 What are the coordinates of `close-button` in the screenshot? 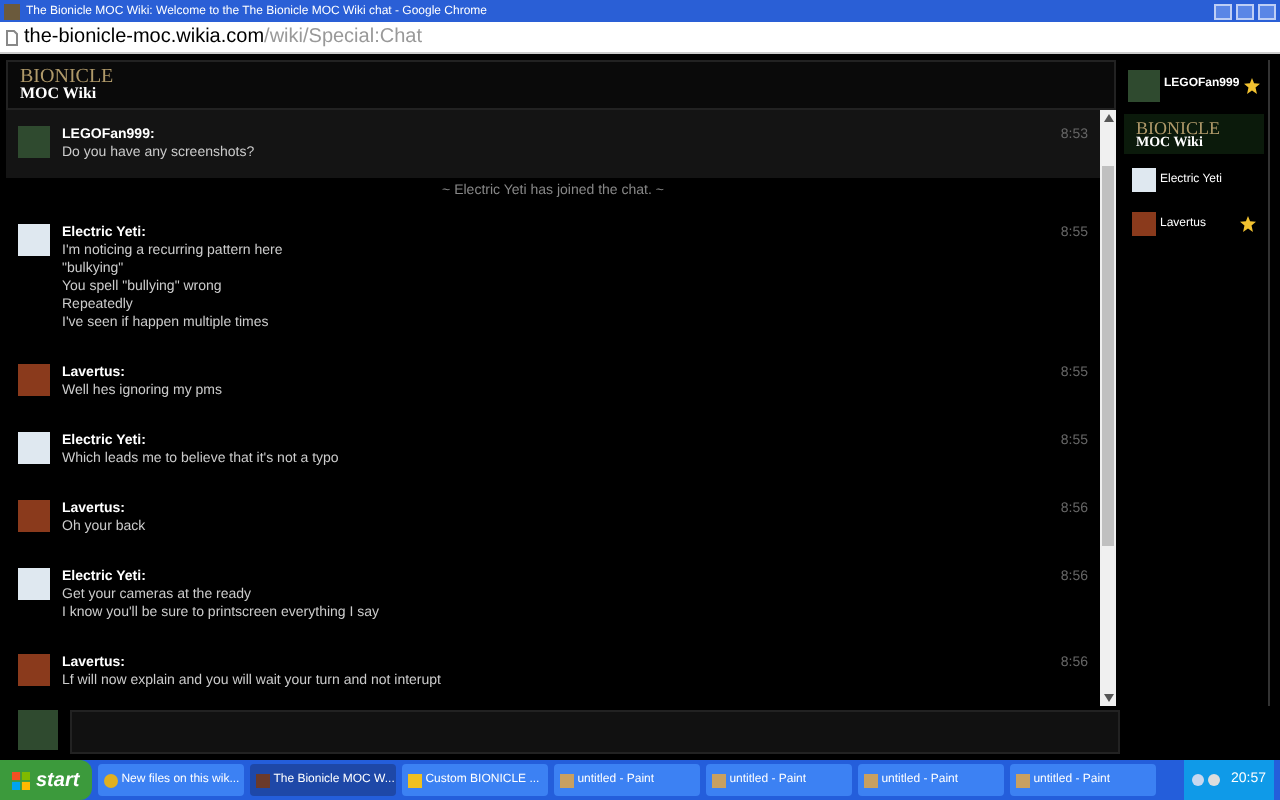 It's located at (1267, 11).